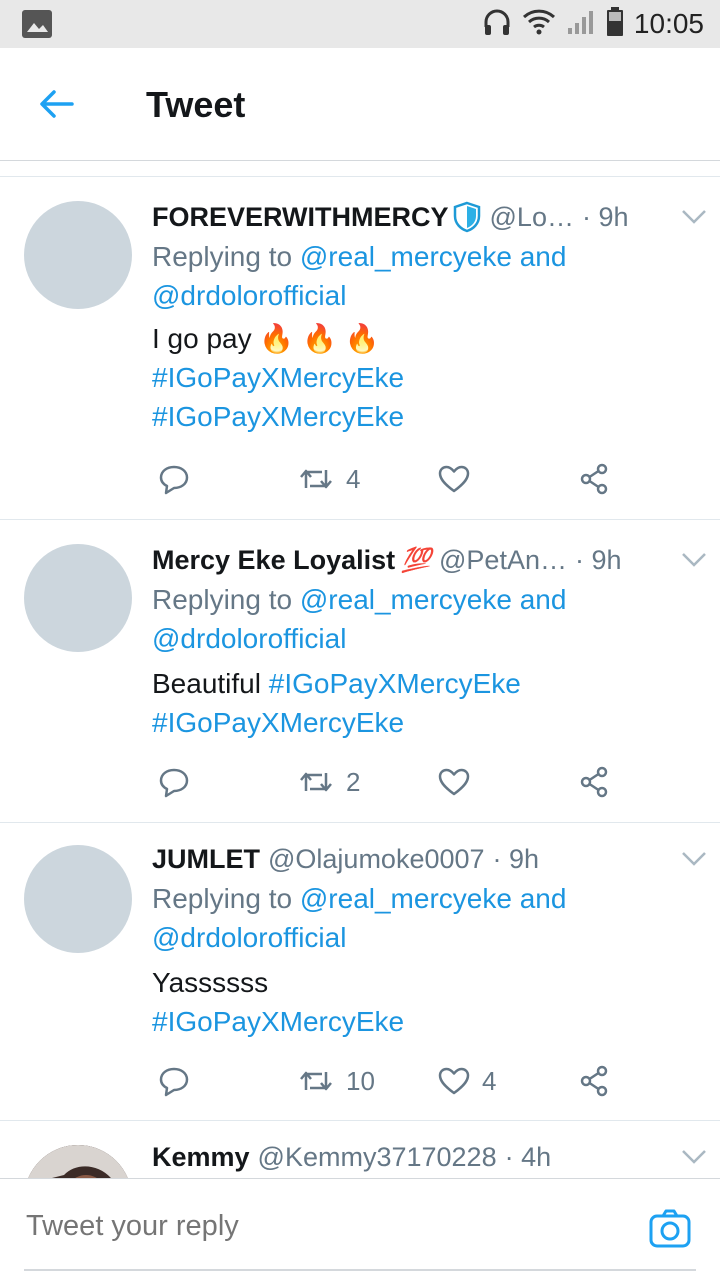  Describe the element at coordinates (581, 24) in the screenshot. I see `signal-icon` at that location.